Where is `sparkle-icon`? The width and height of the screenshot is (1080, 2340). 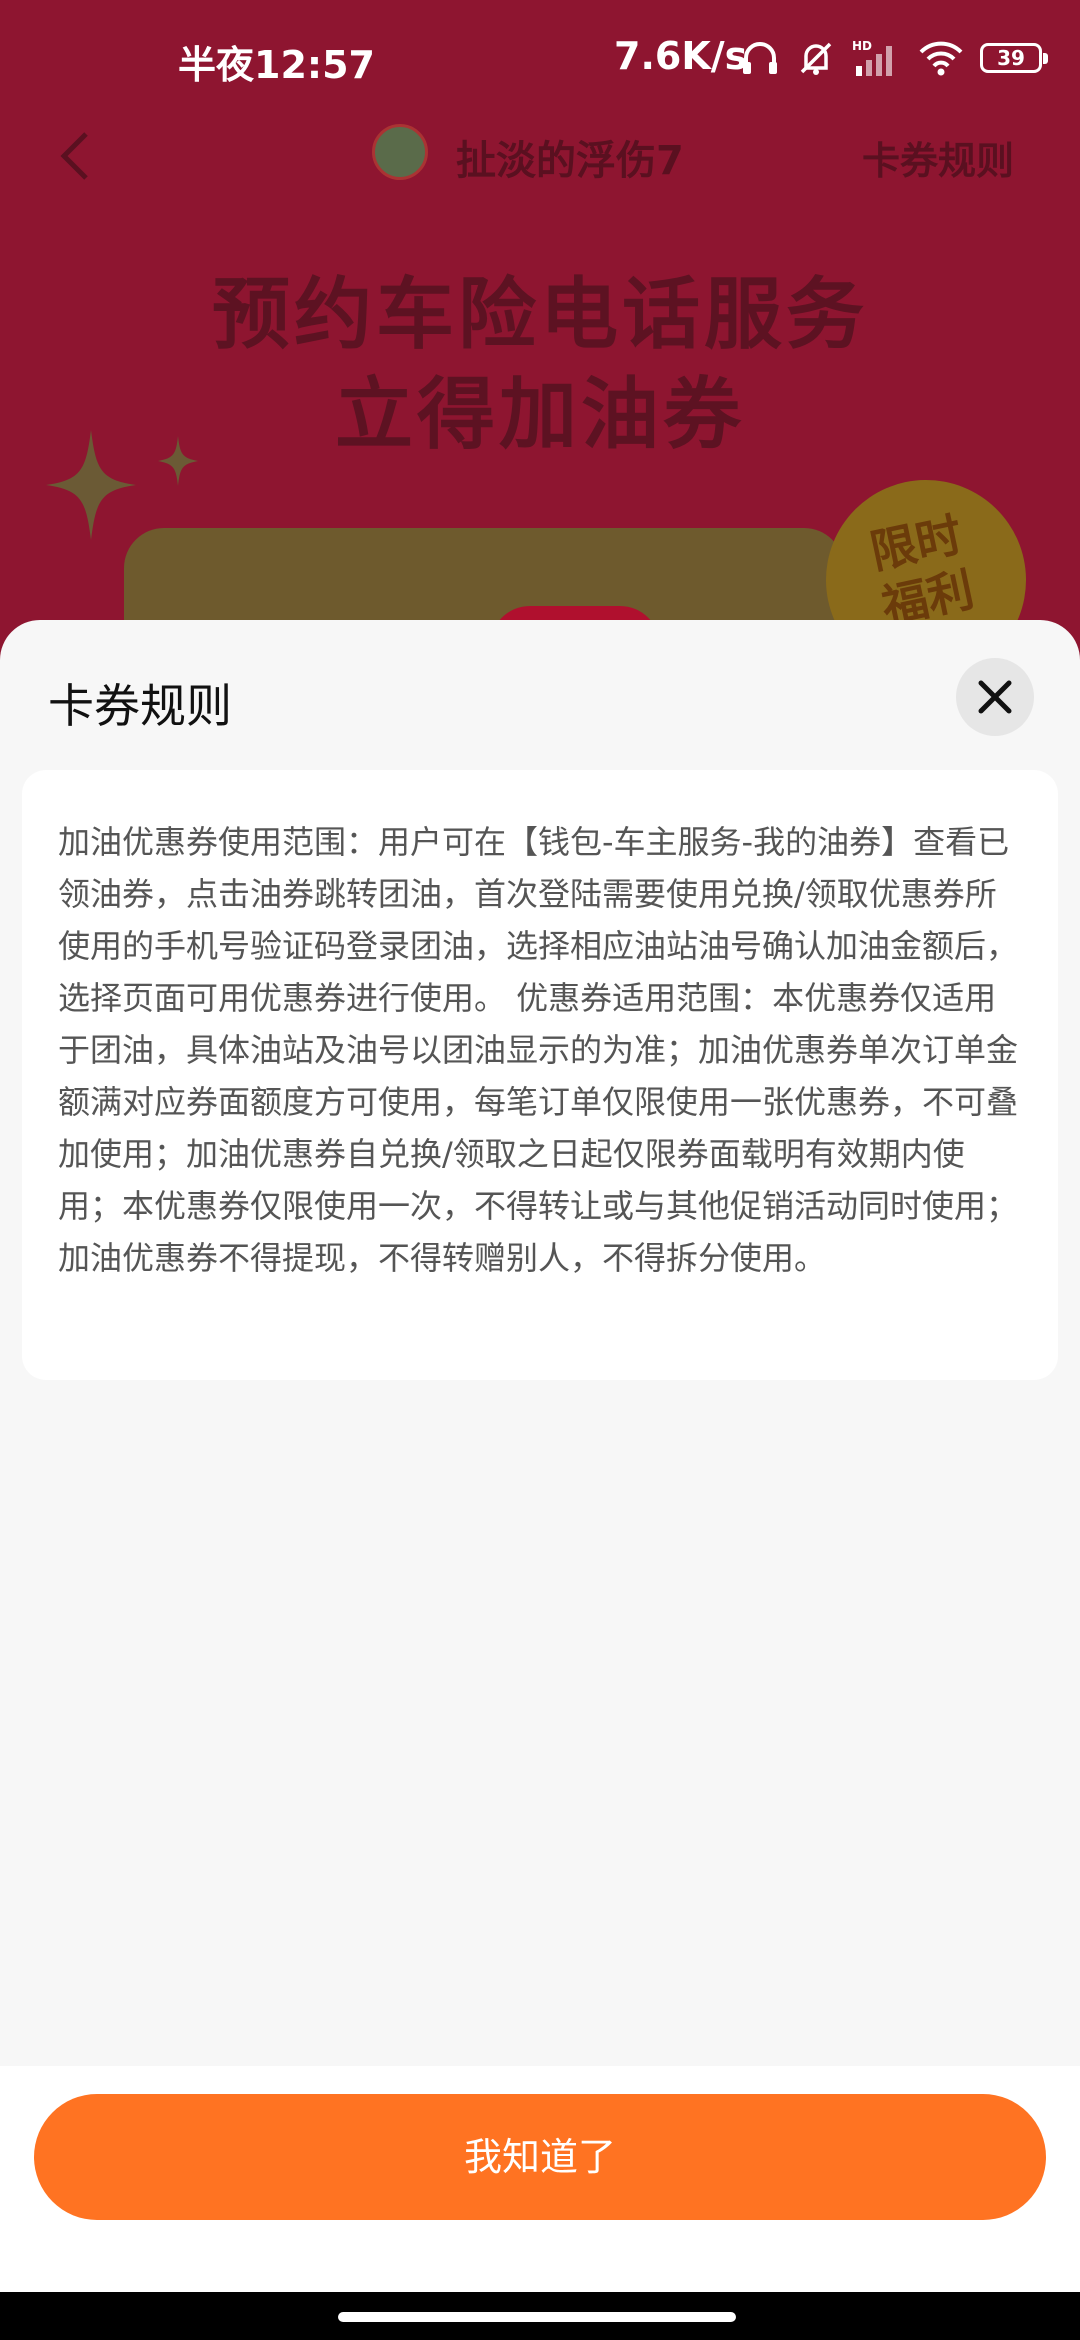
sparkle-icon is located at coordinates (91, 485).